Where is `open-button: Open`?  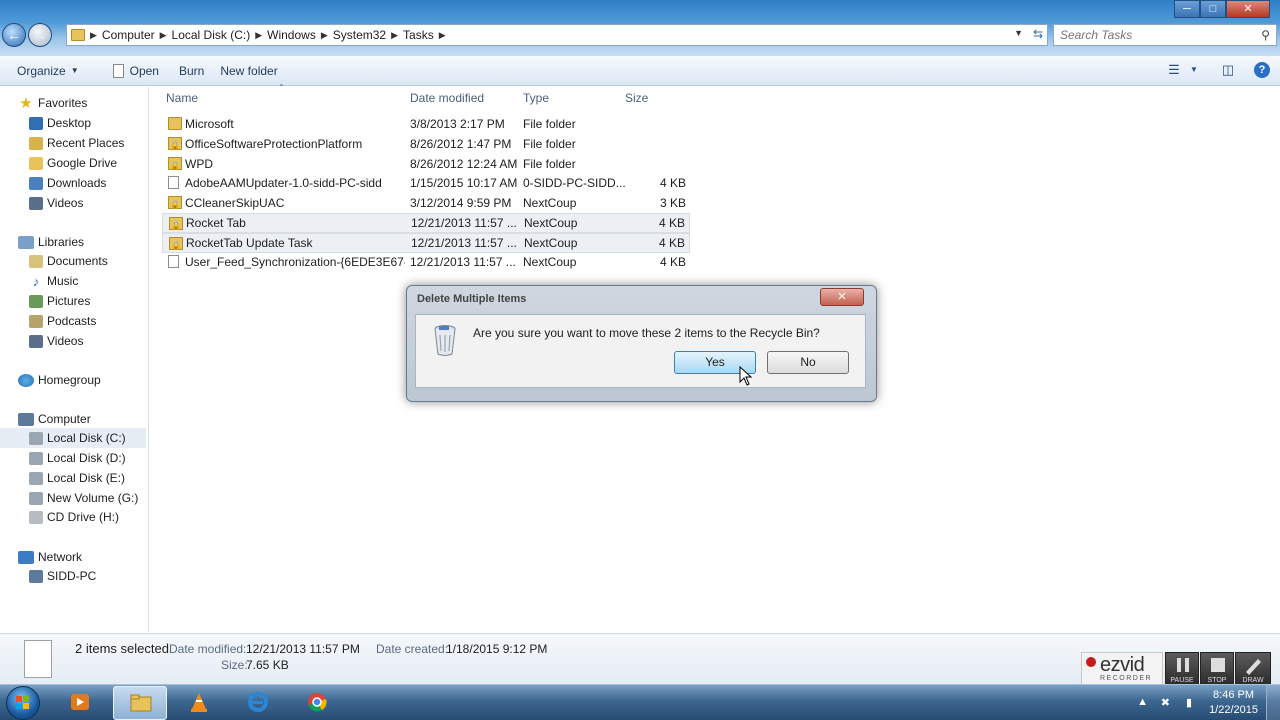 open-button: Open is located at coordinates (135, 70).